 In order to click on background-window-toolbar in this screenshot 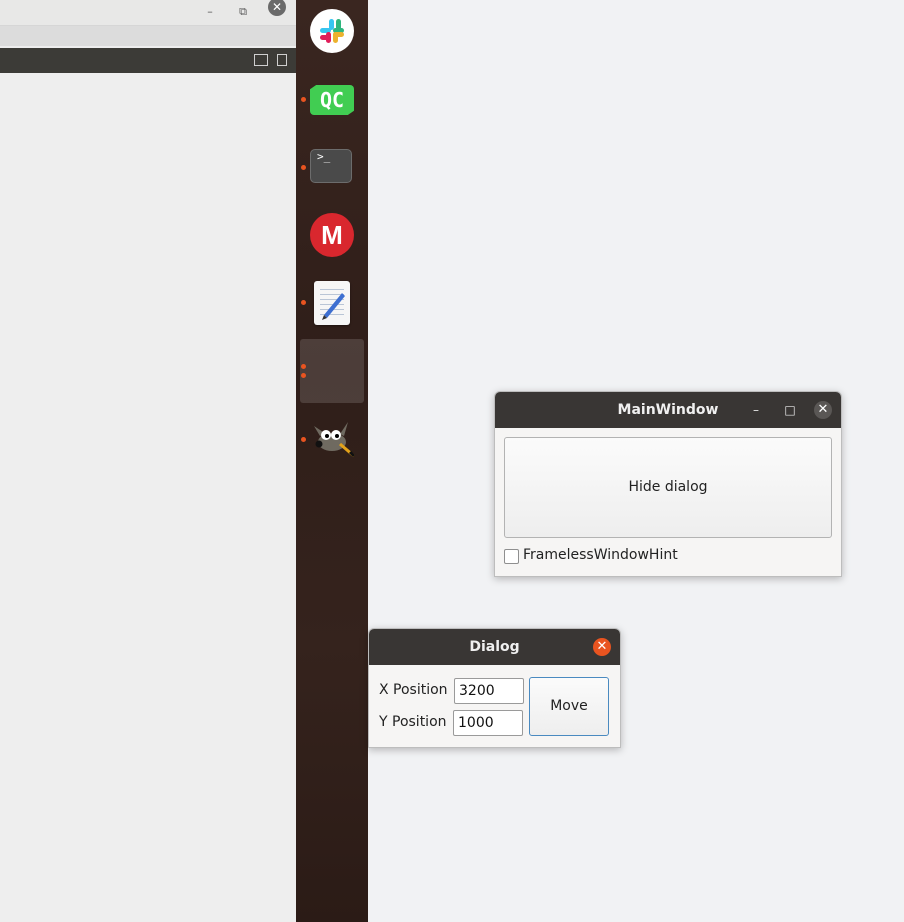, I will do `click(148, 36)`.